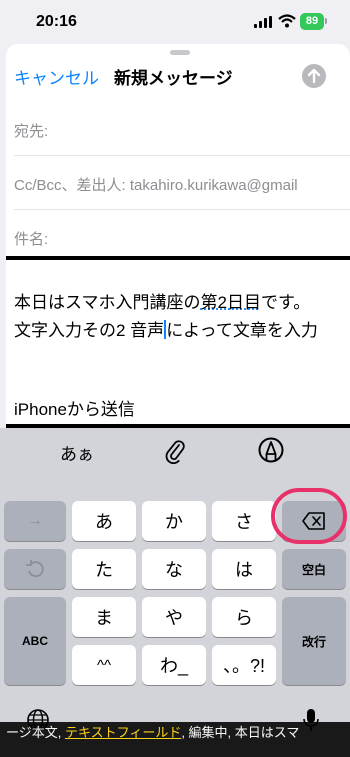 This screenshot has width=350, height=757. I want to click on subject-label: 件名:, so click(31, 239).